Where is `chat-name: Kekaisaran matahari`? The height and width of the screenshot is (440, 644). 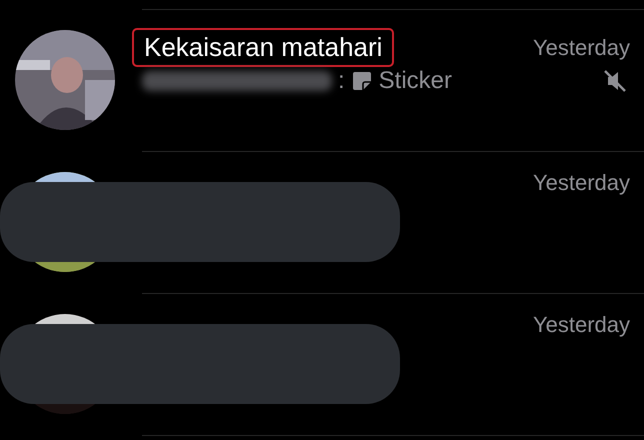 chat-name: Kekaisaran matahari is located at coordinates (263, 47).